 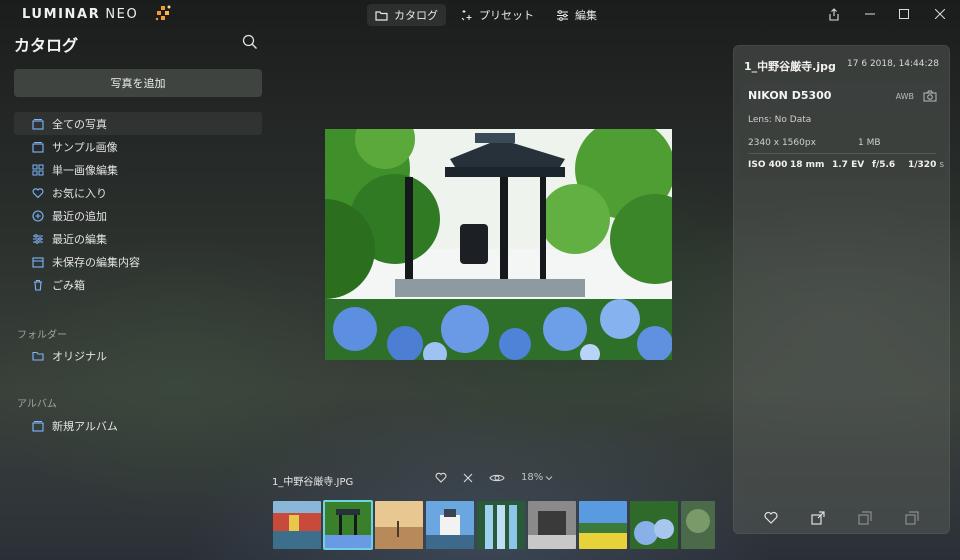 What do you see at coordinates (138, 215) in the screenshot?
I see `sidebar-item-recently-added: 最近の追加` at bounding box center [138, 215].